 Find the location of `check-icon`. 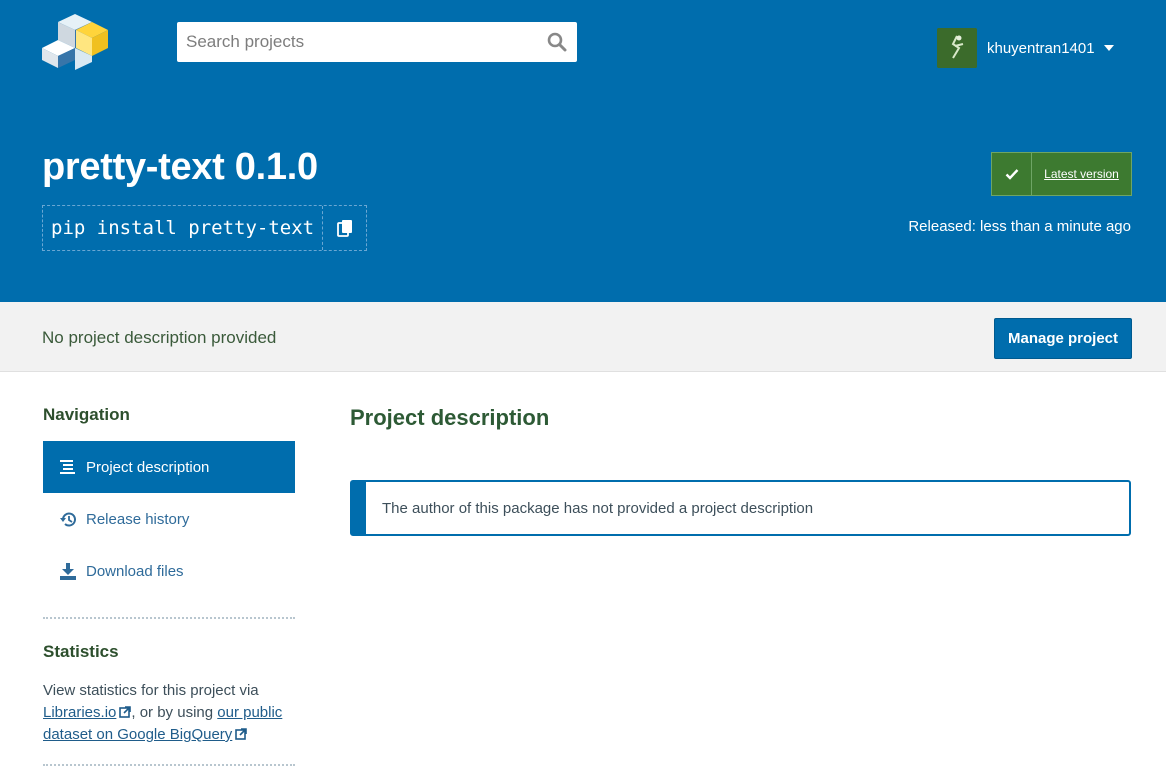

check-icon is located at coordinates (1012, 174).